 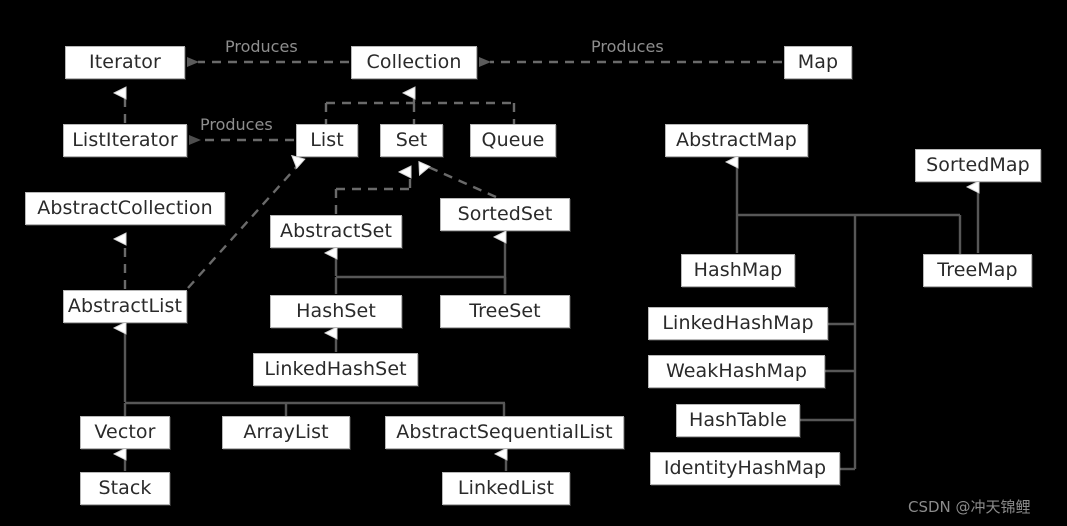 I want to click on class-node-collection: Collection, so click(x=414, y=62).